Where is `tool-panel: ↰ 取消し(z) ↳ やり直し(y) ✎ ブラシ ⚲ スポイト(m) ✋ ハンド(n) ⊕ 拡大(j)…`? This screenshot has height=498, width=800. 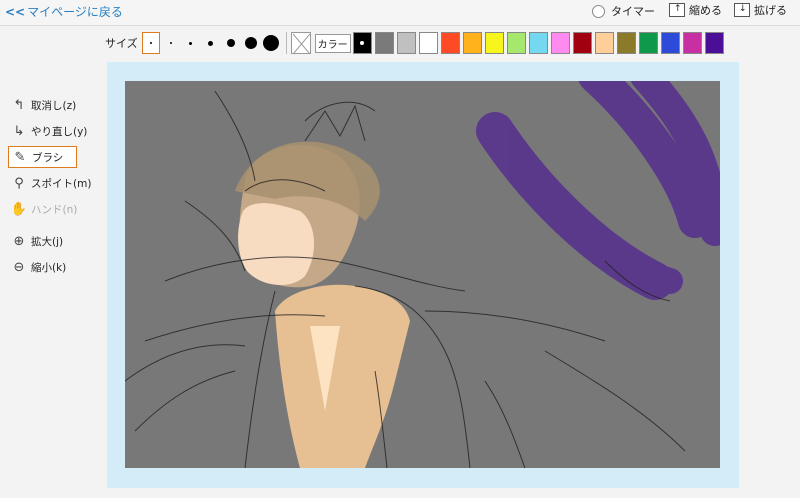
tool-panel: ↰ 取消し(z) ↳ やり直し(y) ✎ ブラシ ⚲ スポイト(m) ✋ ハンド(n) ⊕ 拡大(j)… is located at coordinates (53, 188).